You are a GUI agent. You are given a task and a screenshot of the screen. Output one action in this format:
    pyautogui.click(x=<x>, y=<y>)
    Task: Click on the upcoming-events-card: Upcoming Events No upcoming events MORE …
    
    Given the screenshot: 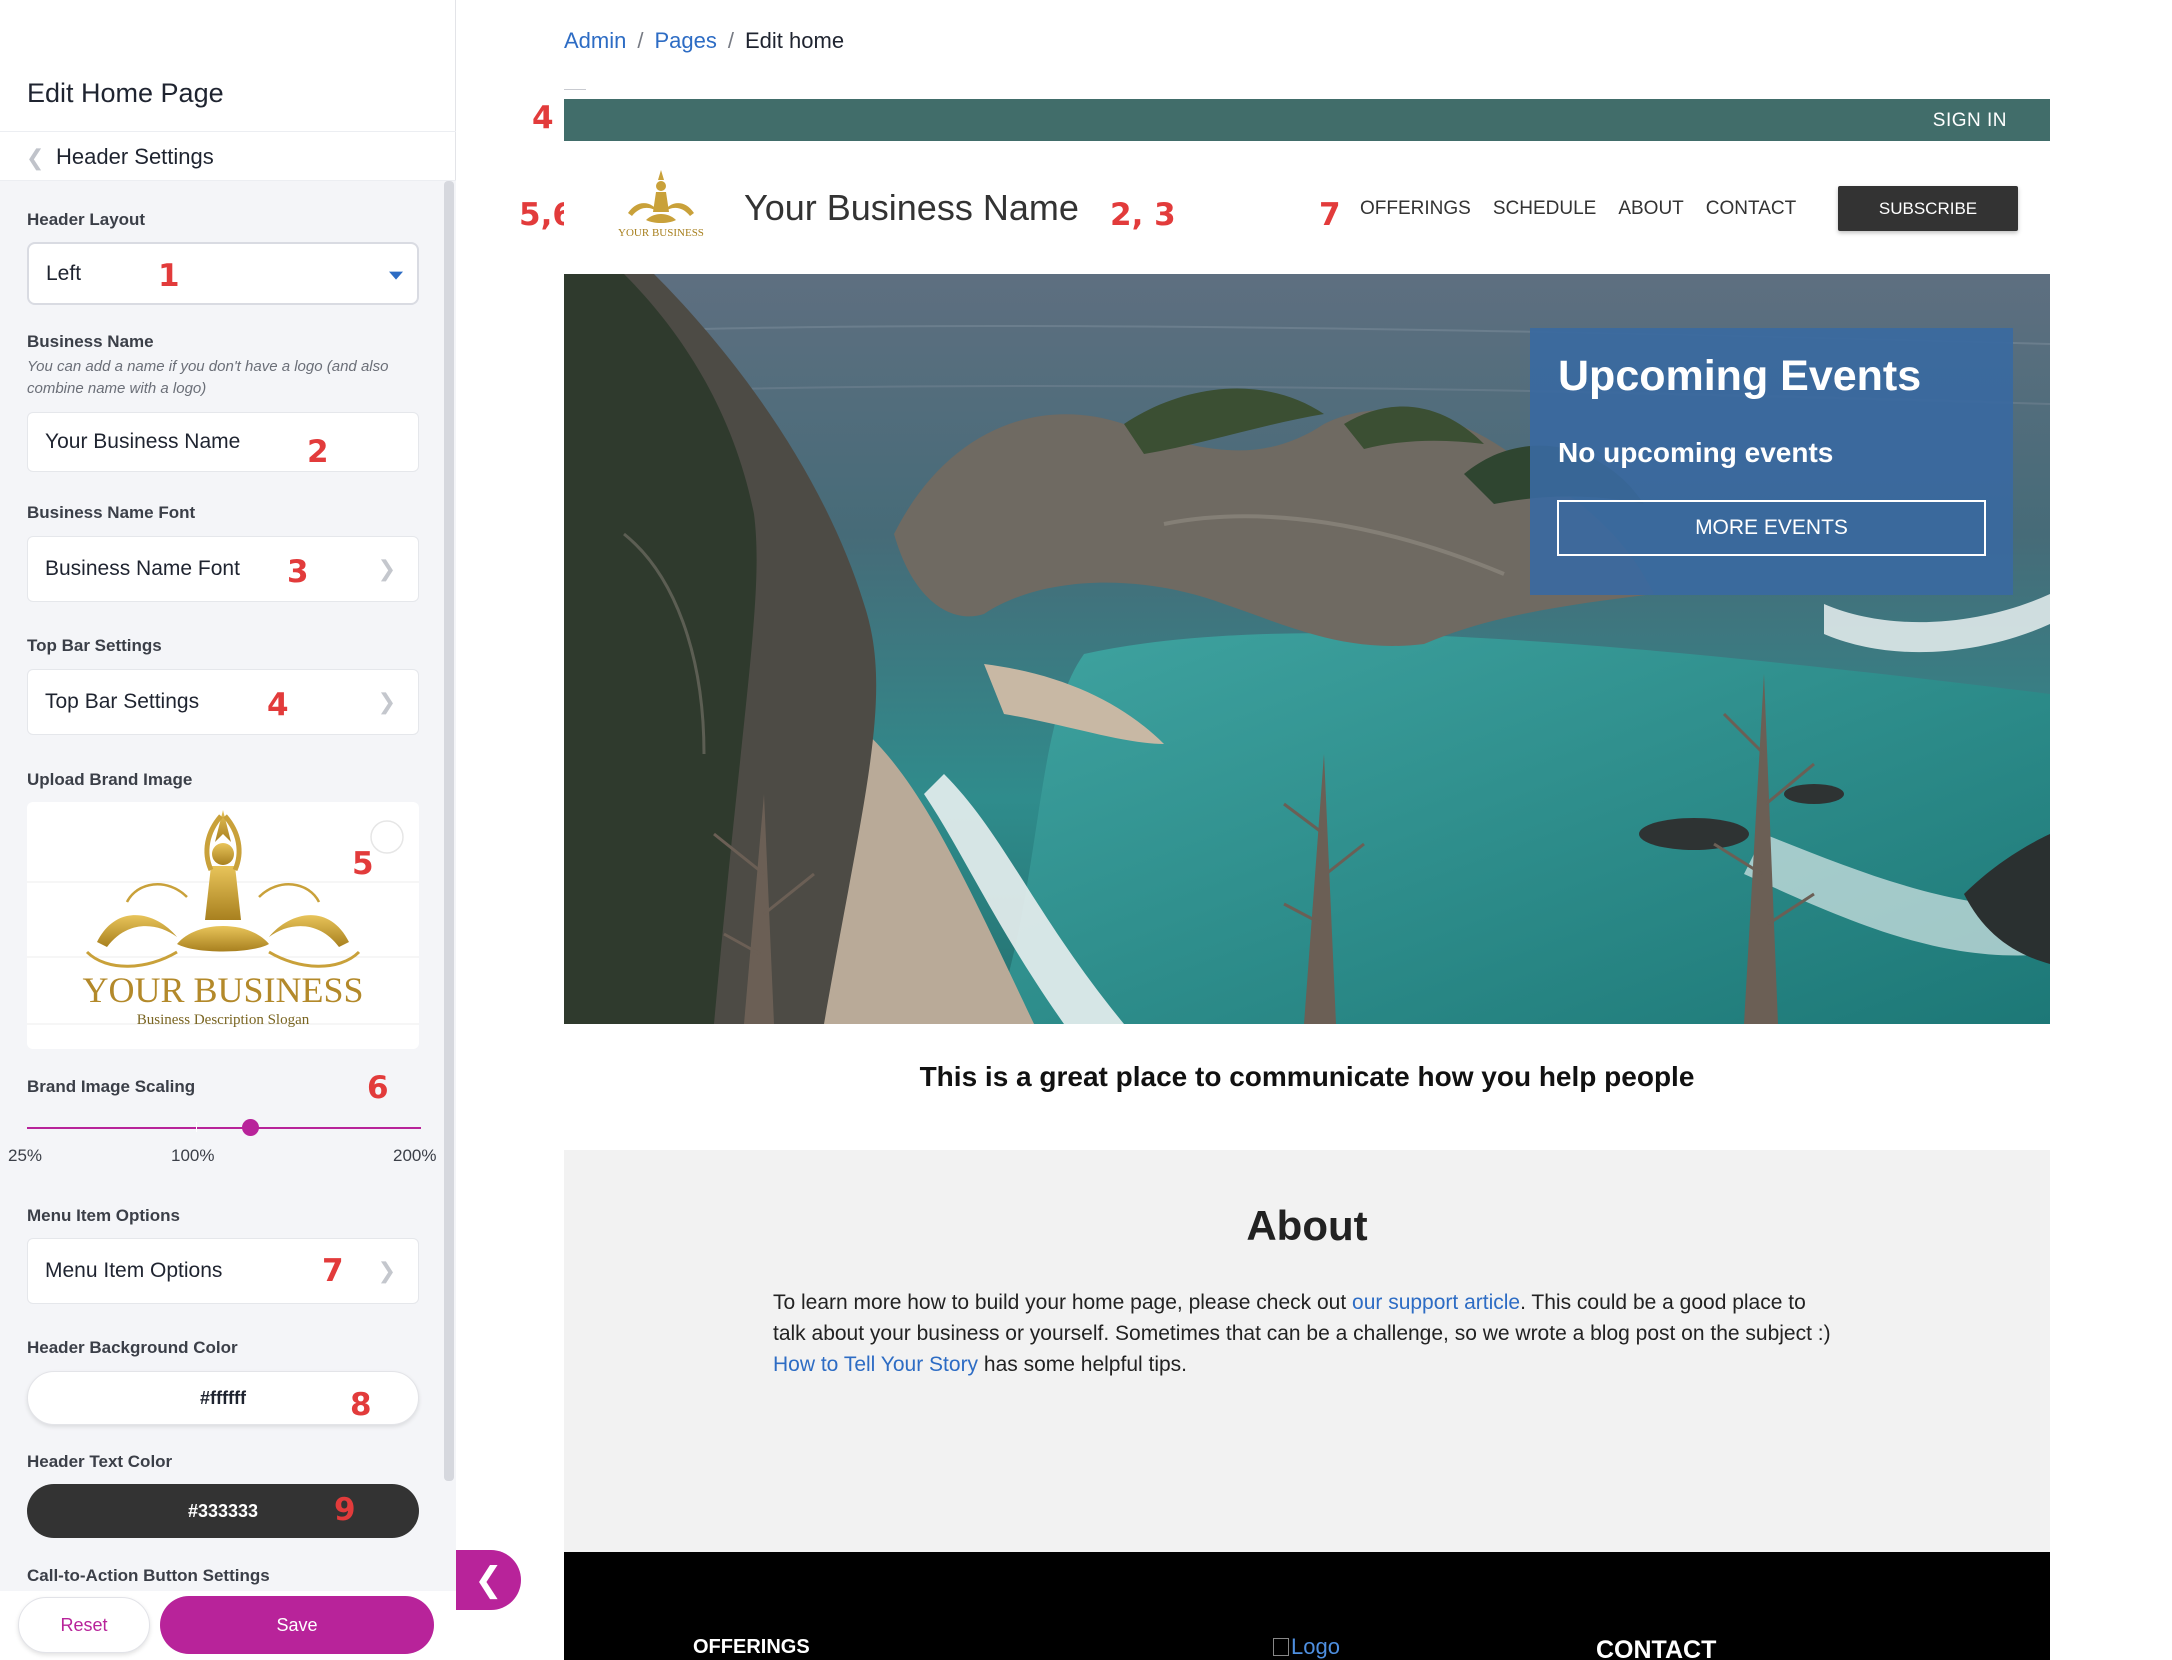 What is the action you would take?
    pyautogui.click(x=1771, y=461)
    